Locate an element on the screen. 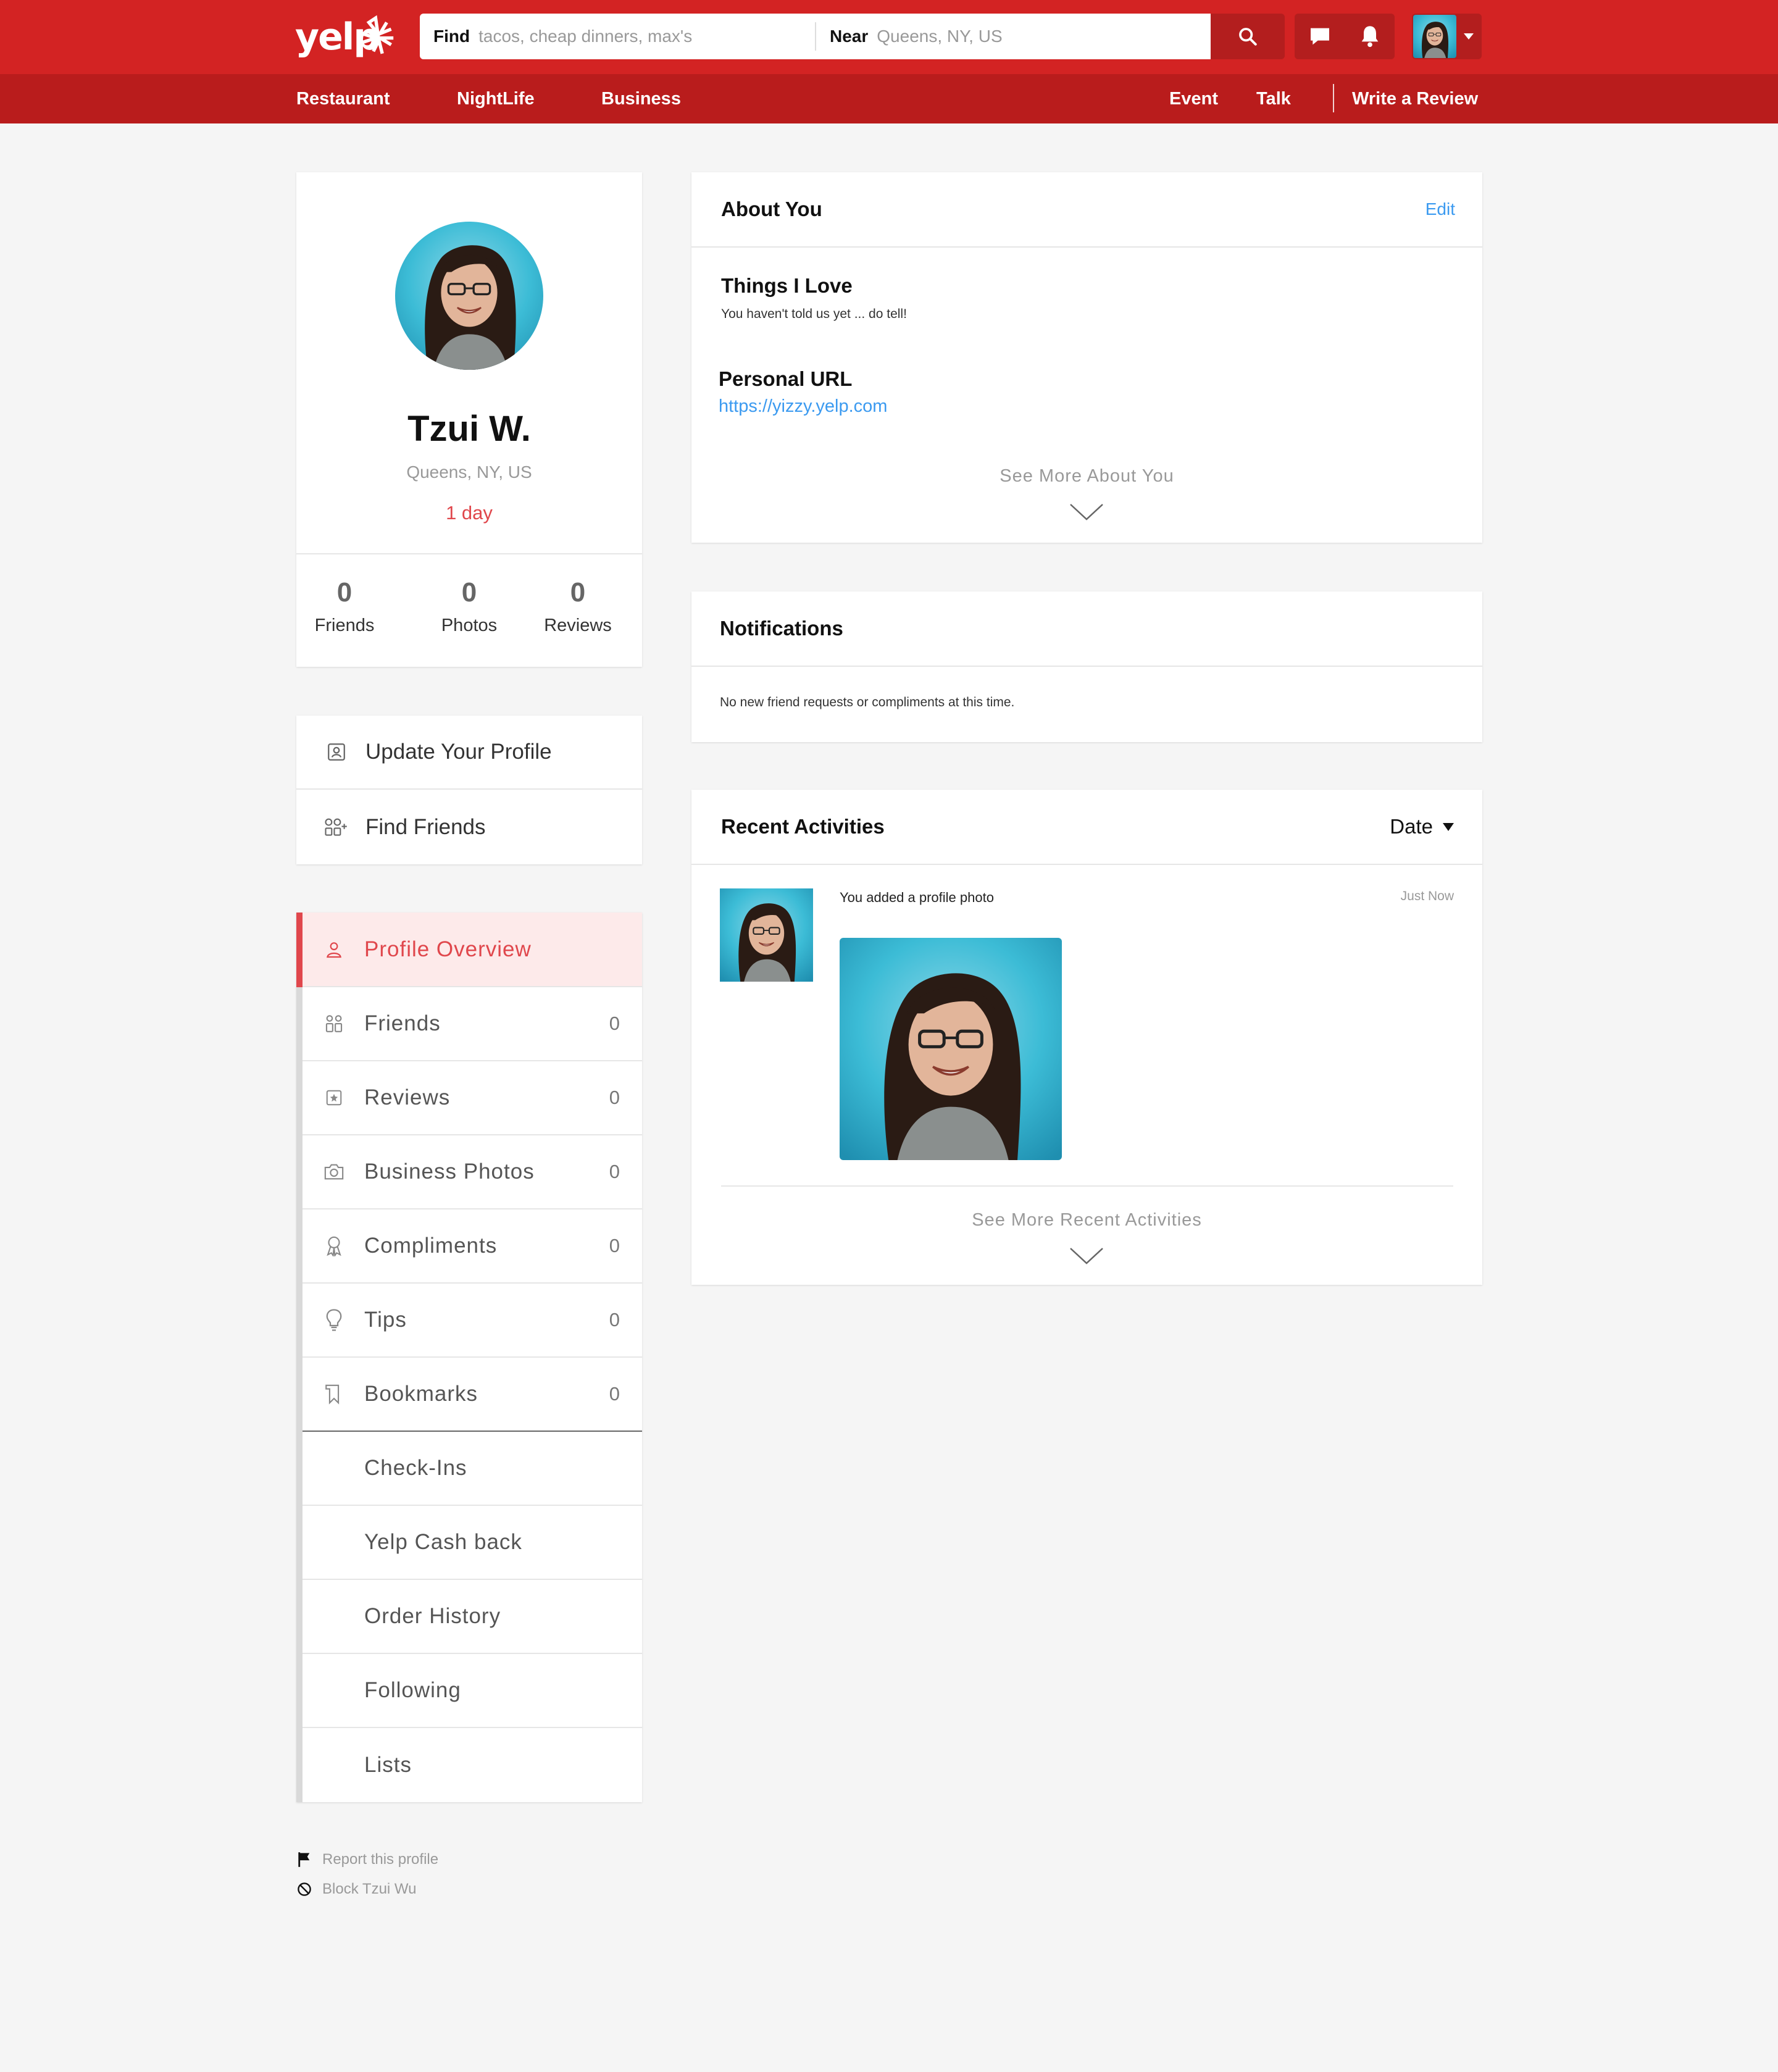 The width and height of the screenshot is (1778, 2072). stat-photos: 0 Photos is located at coordinates (469, 606).